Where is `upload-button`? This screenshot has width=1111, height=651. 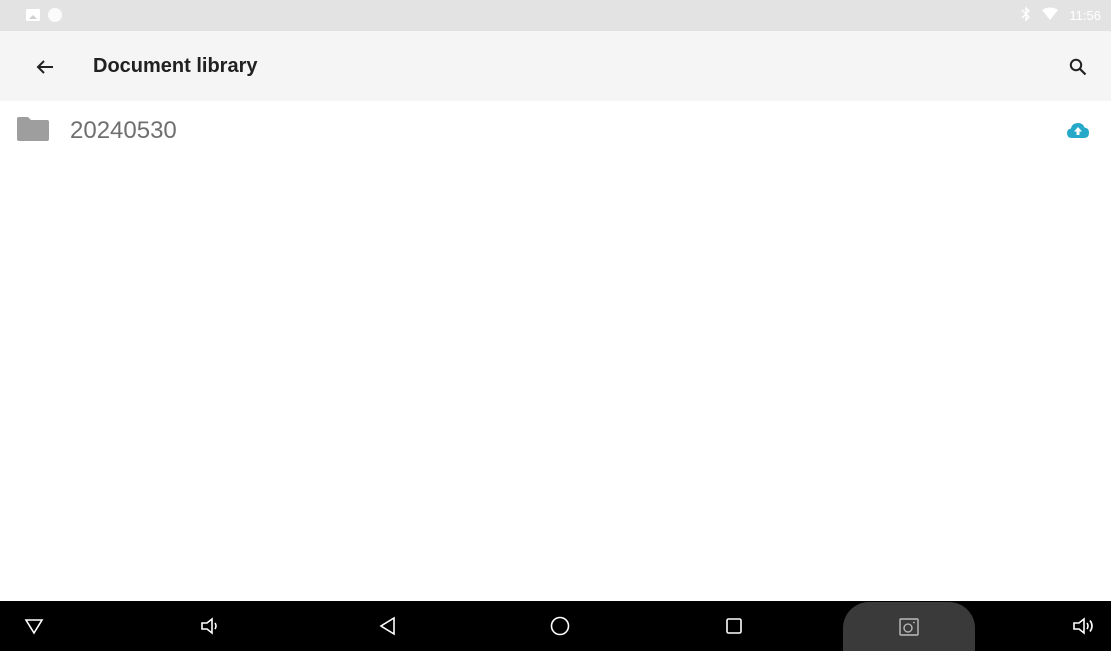
upload-button is located at coordinates (1078, 130).